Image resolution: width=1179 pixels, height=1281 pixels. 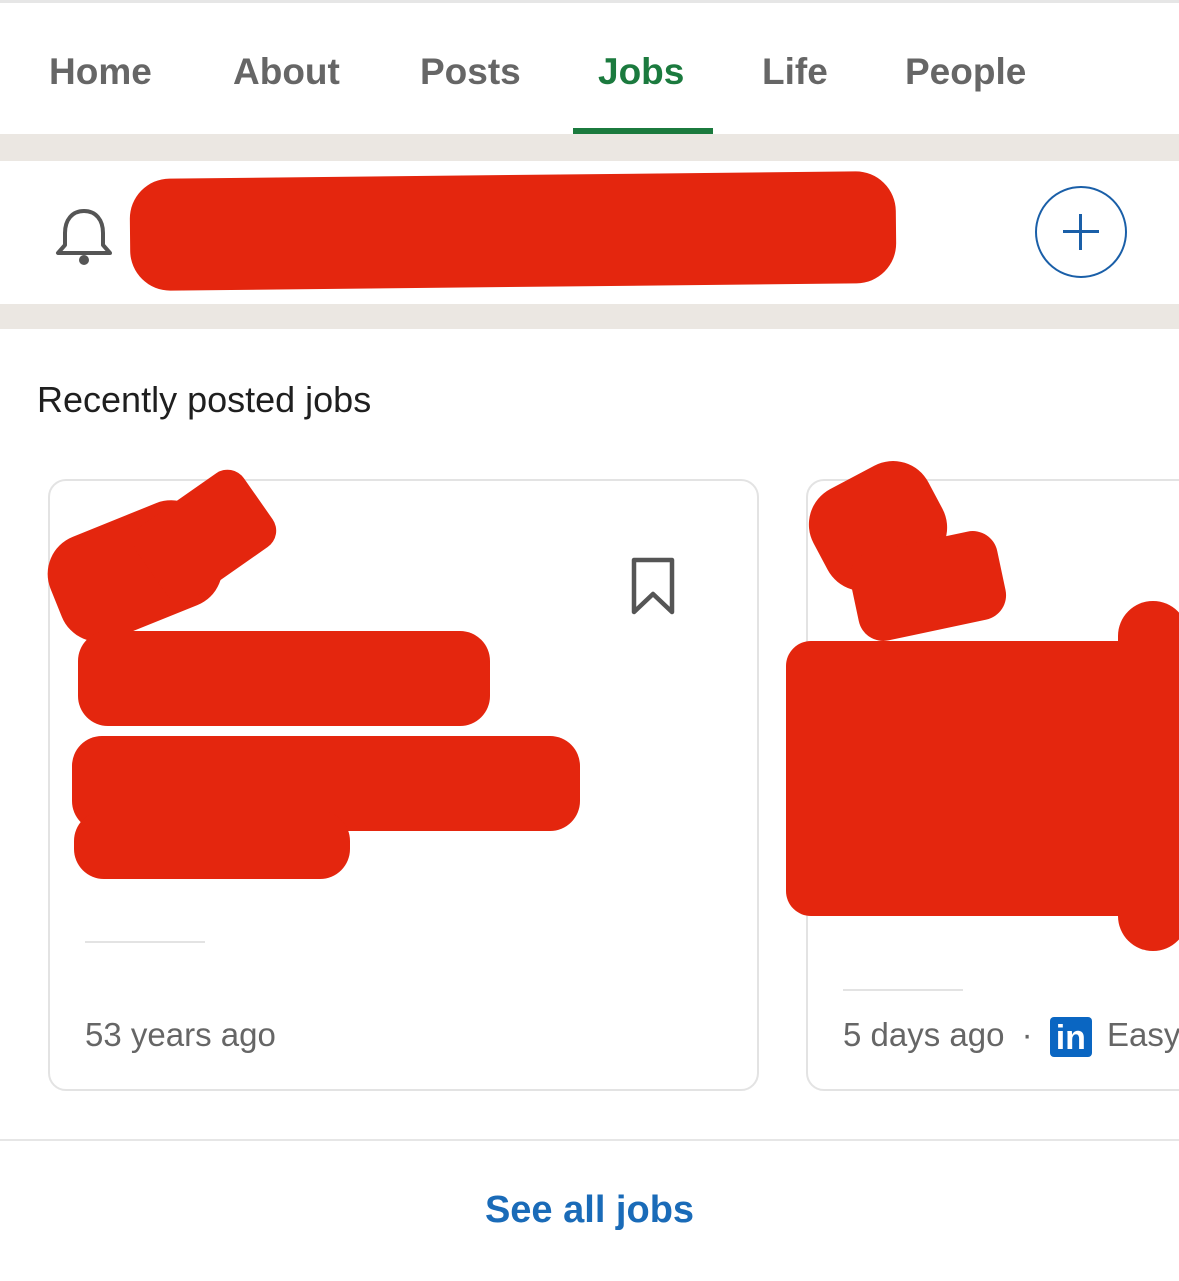 I want to click on tab-jobs: Jobs, so click(x=641, y=72).